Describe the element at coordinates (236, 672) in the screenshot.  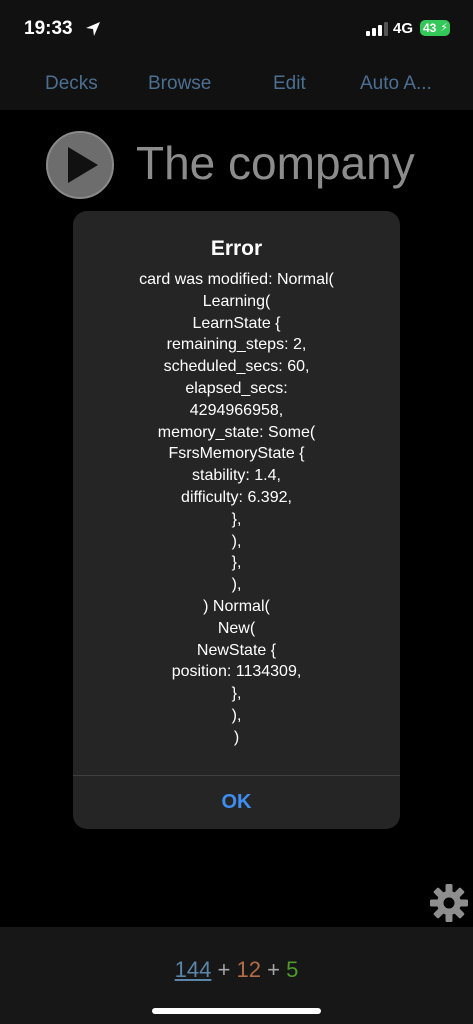
I see `alert-message-line: position: 1134309,` at that location.